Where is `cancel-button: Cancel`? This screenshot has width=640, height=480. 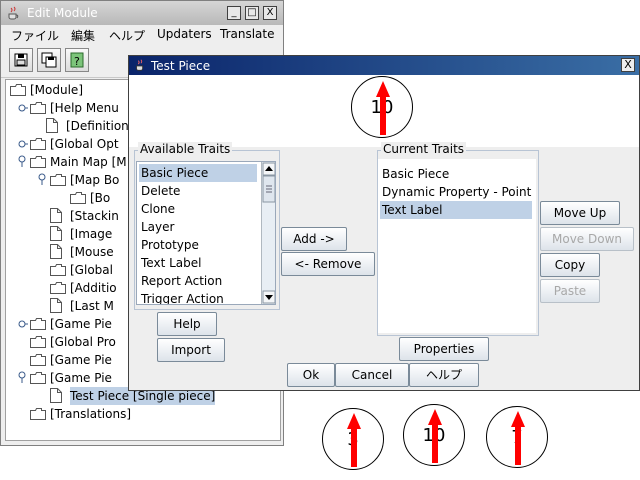
cancel-button: Cancel is located at coordinates (372, 375).